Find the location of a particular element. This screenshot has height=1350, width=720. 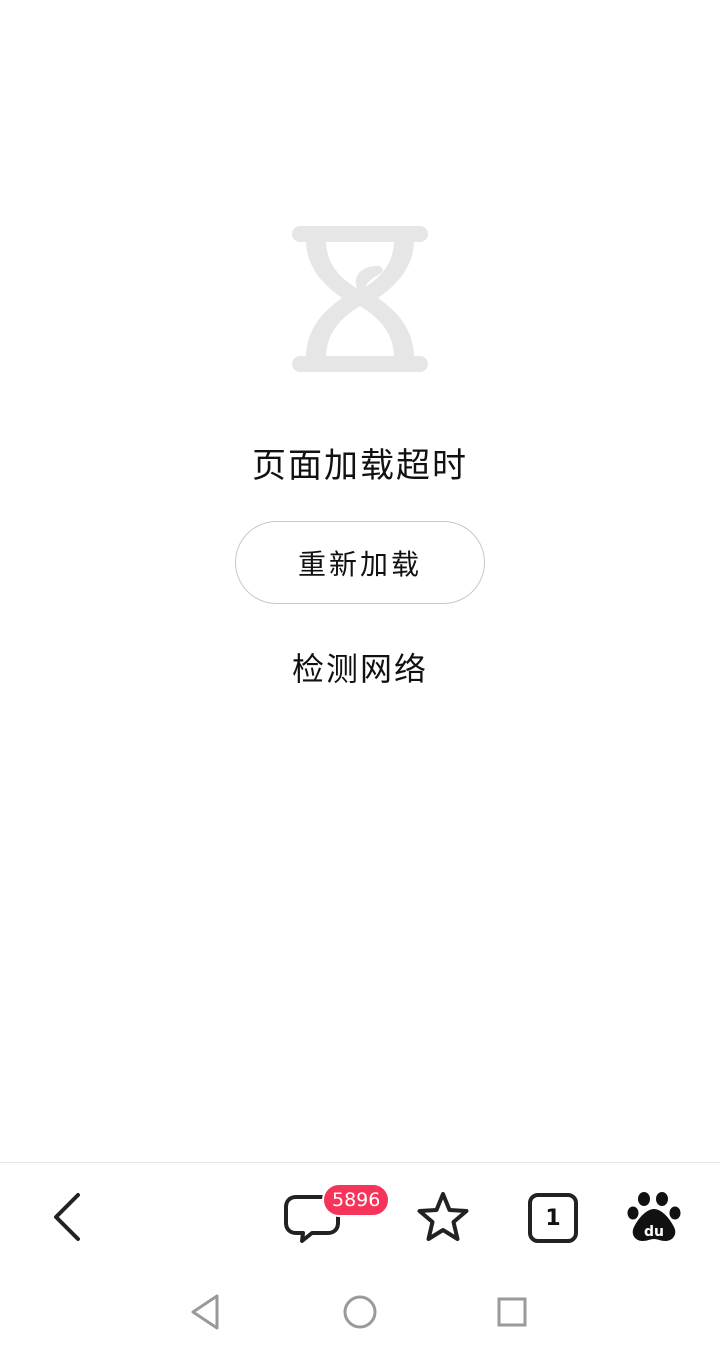

svg-text: du is located at coordinates (654, 1232).